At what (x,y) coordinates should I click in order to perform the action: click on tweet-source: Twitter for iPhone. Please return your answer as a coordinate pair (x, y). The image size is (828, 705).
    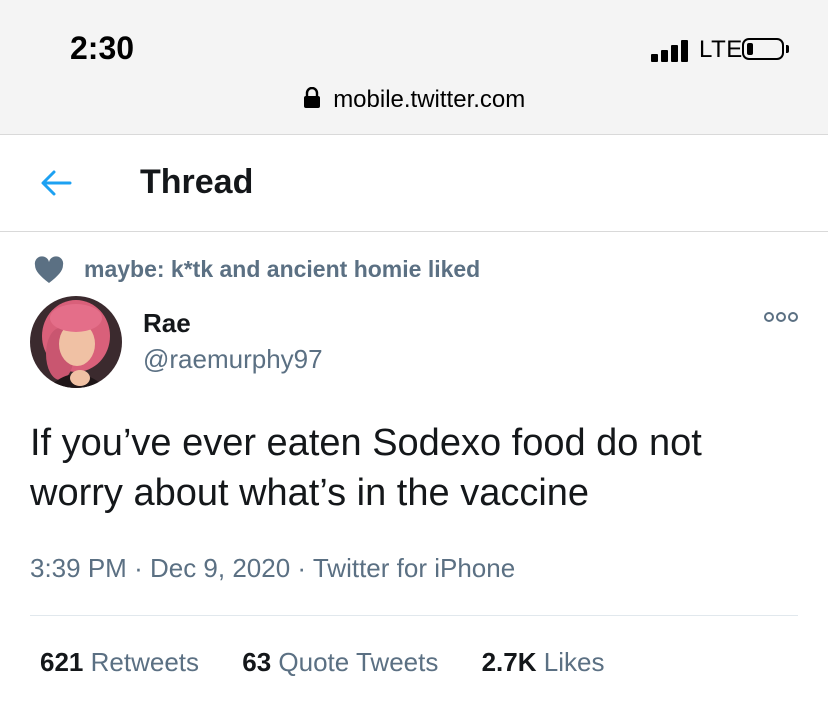
    Looking at the image, I should click on (414, 568).